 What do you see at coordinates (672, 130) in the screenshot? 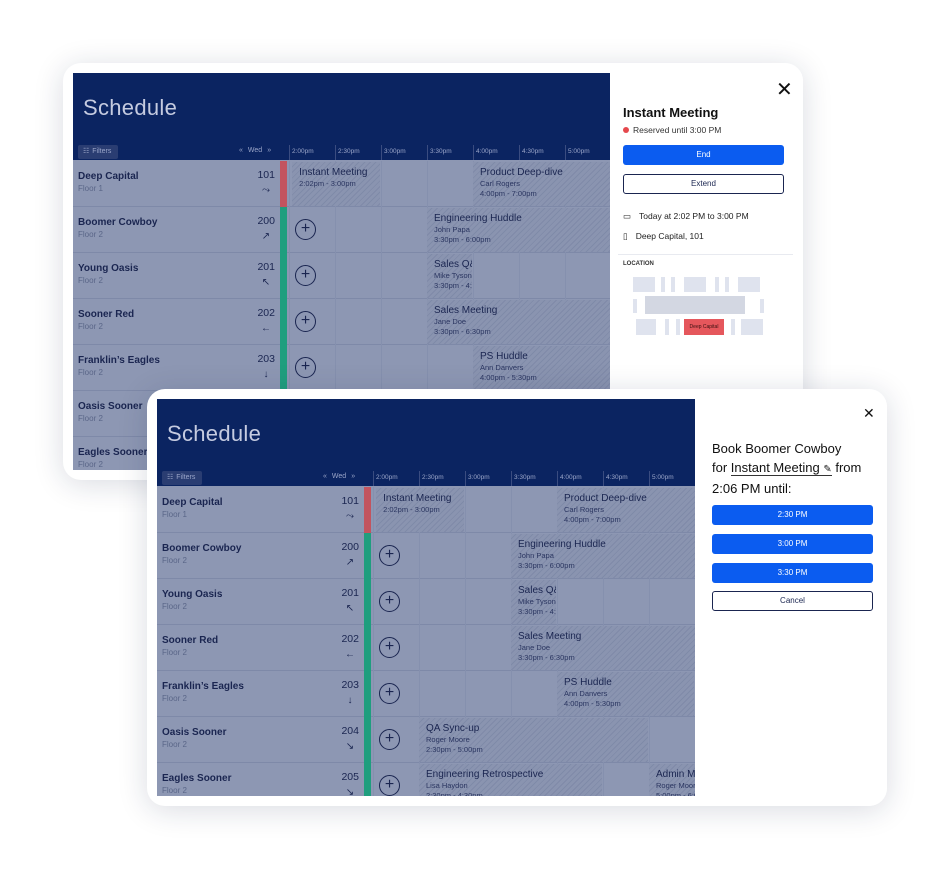
I see `reservation-status: Reserved until 3:00 PM` at bounding box center [672, 130].